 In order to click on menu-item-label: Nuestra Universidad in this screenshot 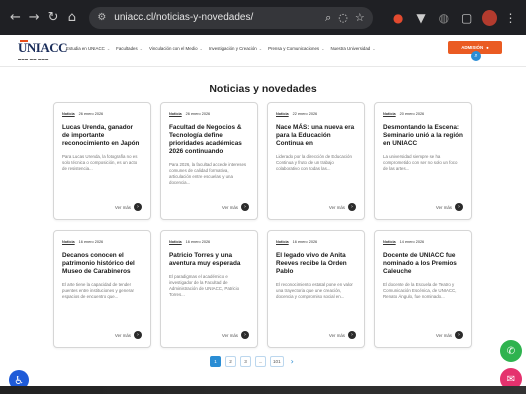, I will do `click(350, 48)`.